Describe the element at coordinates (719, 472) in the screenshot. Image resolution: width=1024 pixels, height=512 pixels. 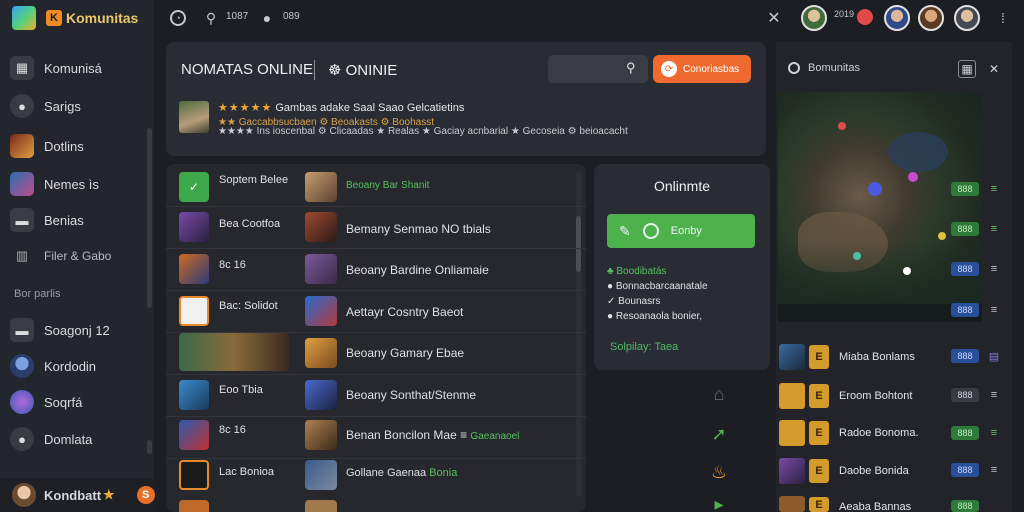
I see `fire-icon: ♨` at that location.